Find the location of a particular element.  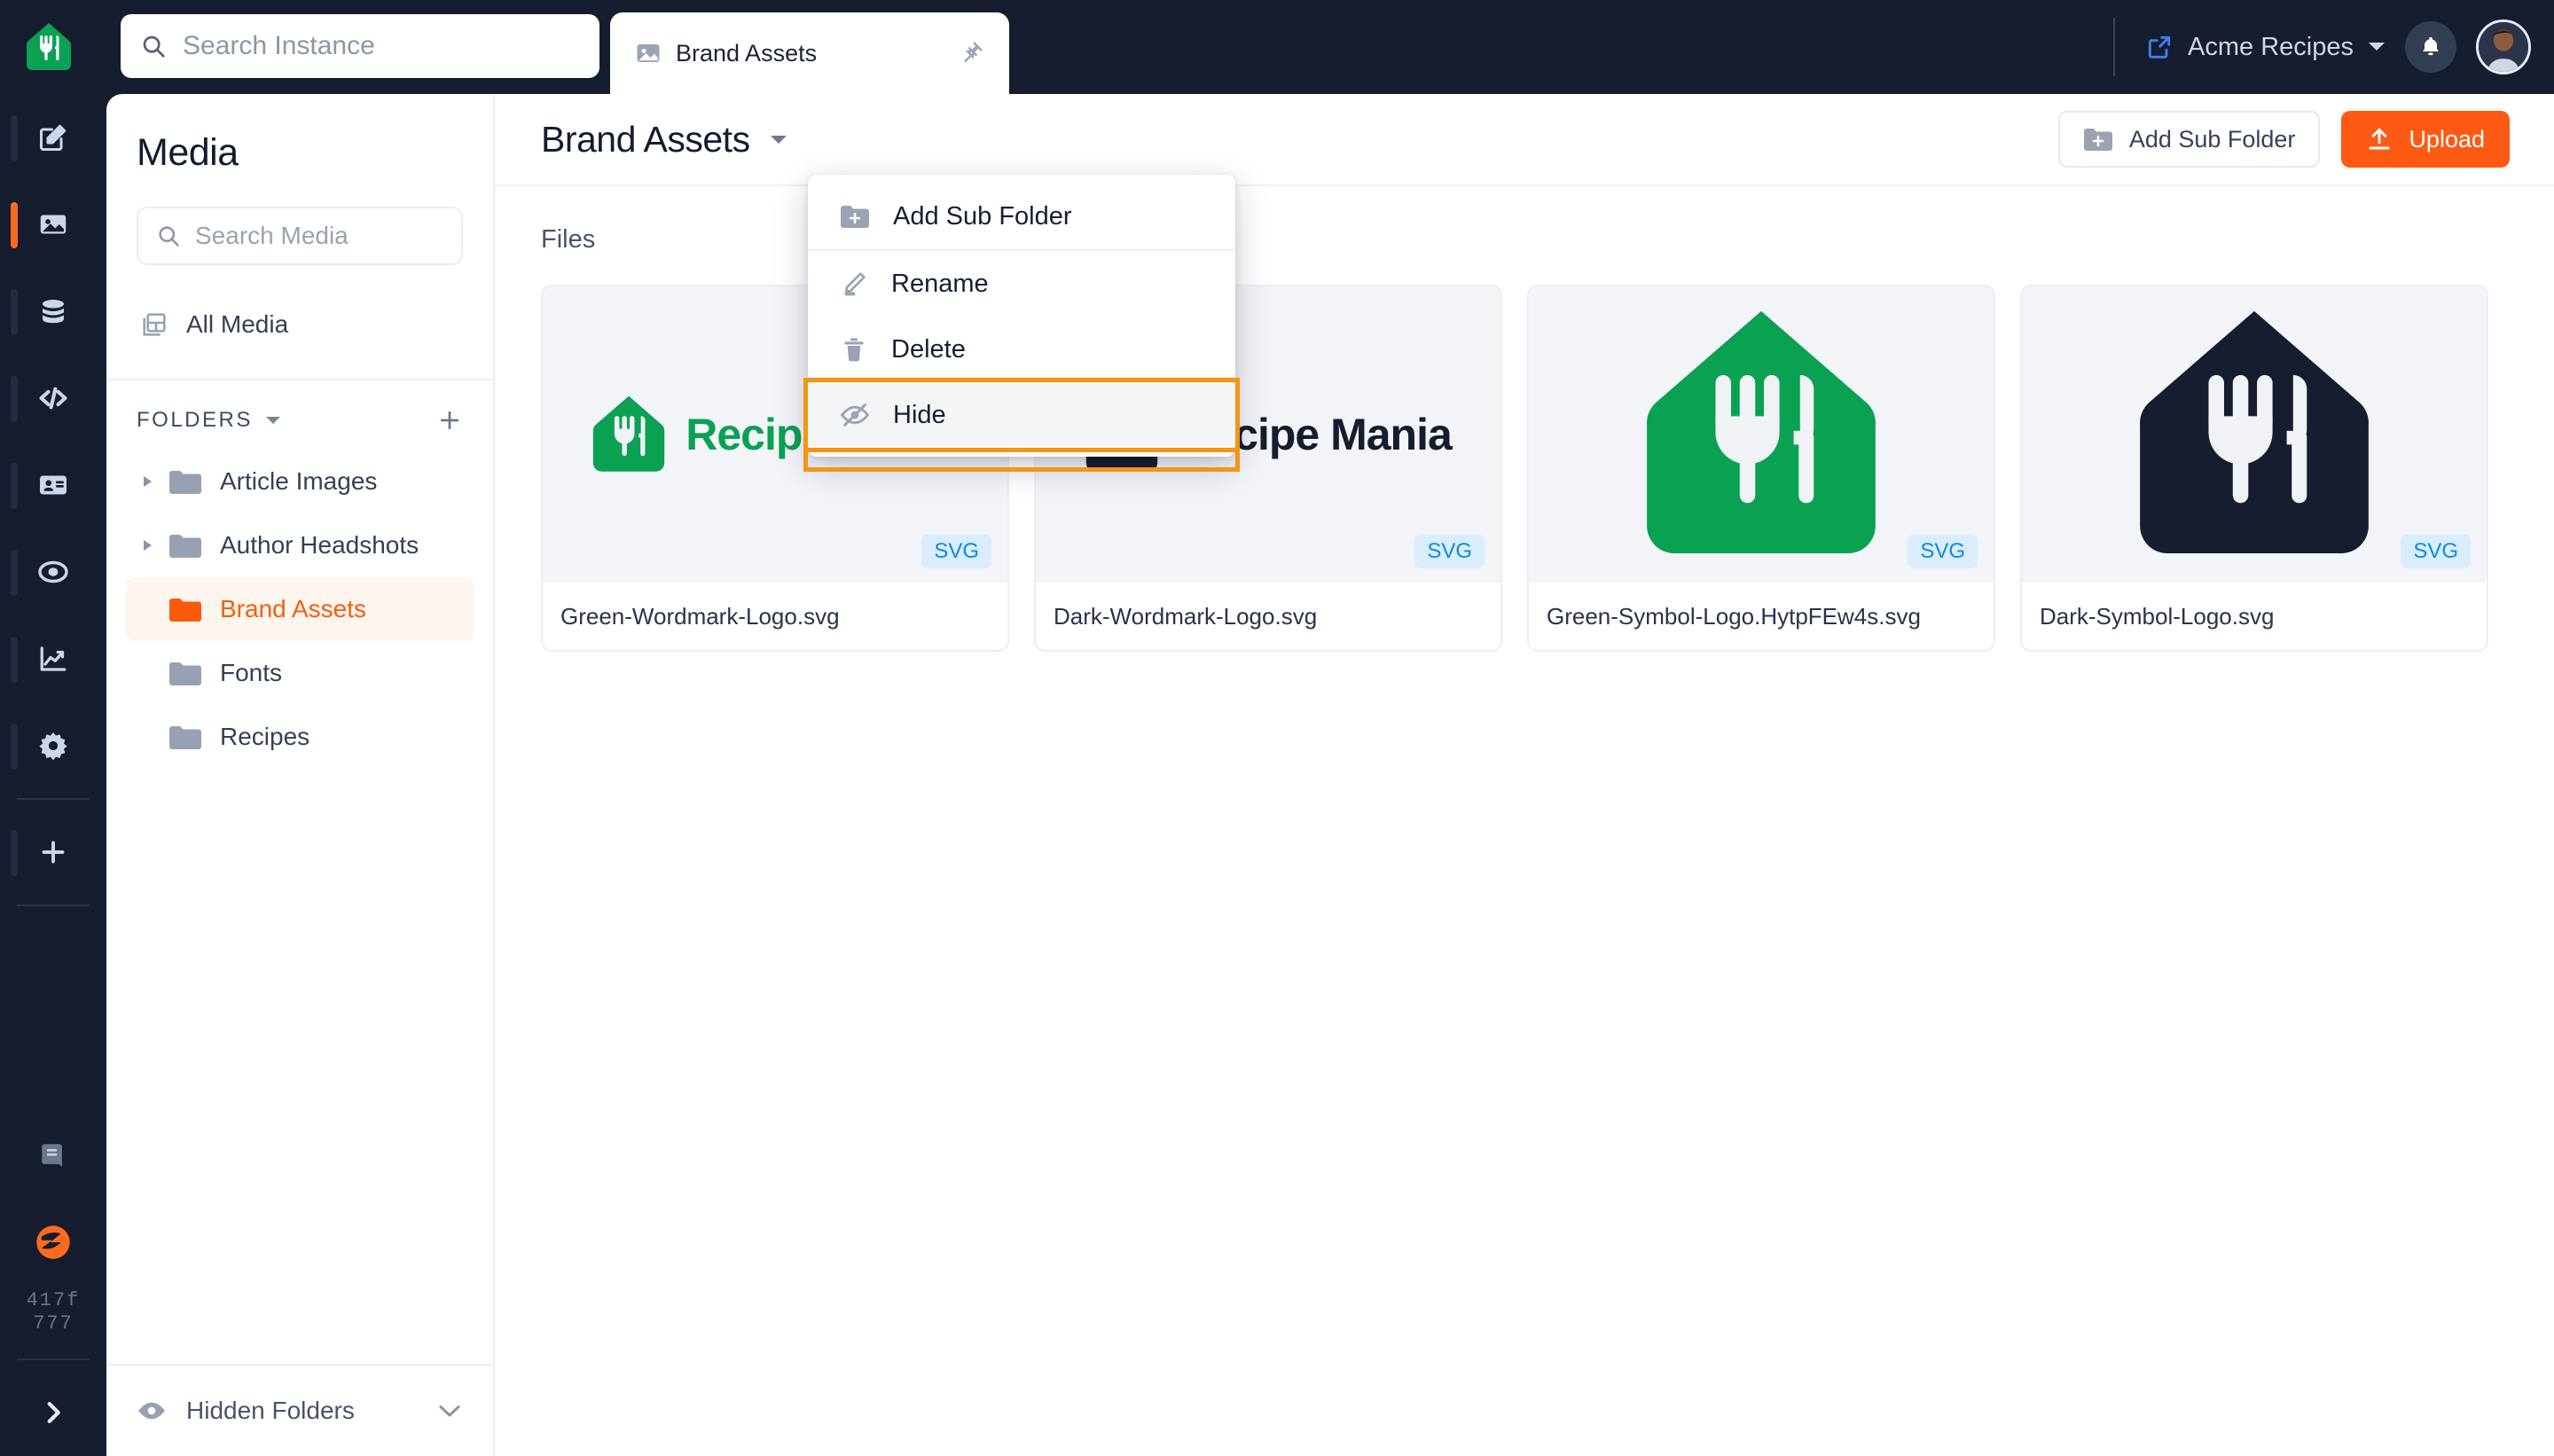

id-card-icon is located at coordinates (53, 485).